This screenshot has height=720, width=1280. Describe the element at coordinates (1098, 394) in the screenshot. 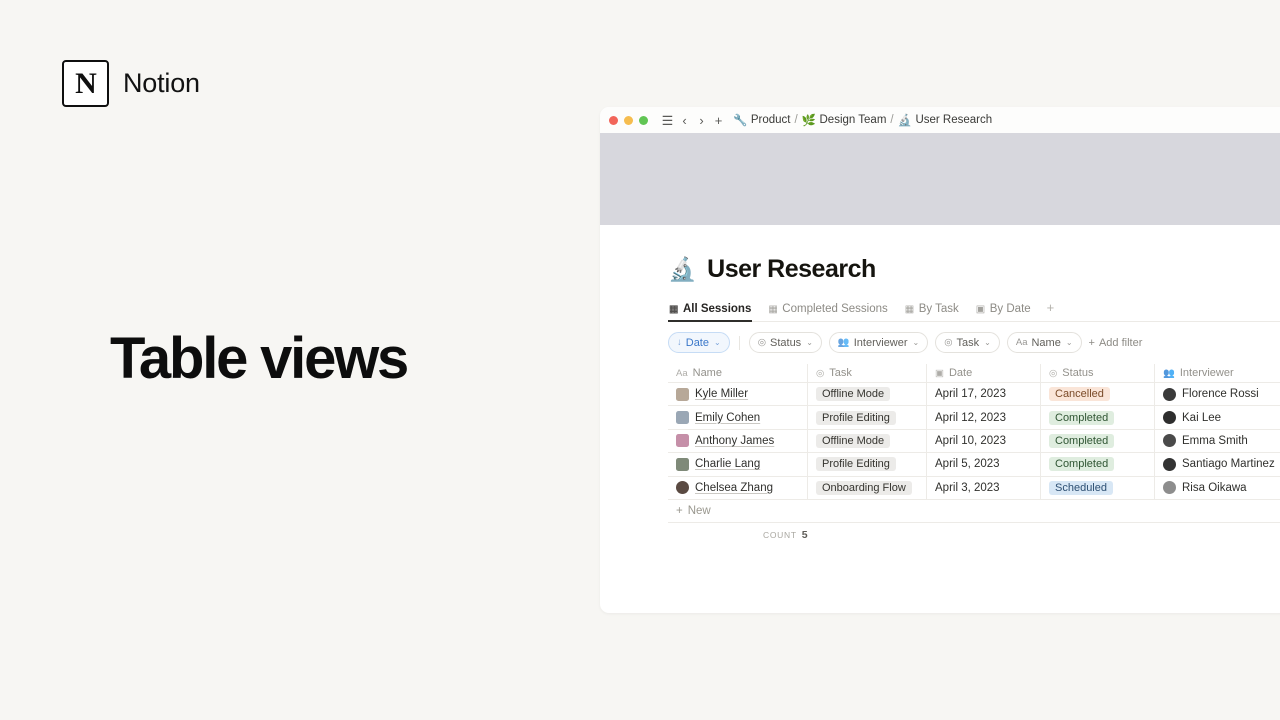

I see `cell-status: Cancelled` at that location.